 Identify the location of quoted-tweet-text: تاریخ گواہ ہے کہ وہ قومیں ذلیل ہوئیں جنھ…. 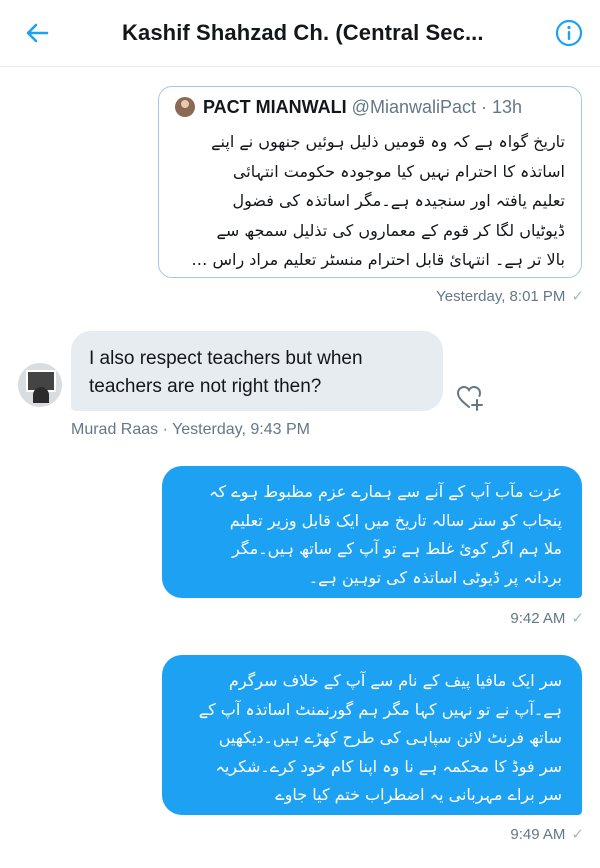
(370, 201).